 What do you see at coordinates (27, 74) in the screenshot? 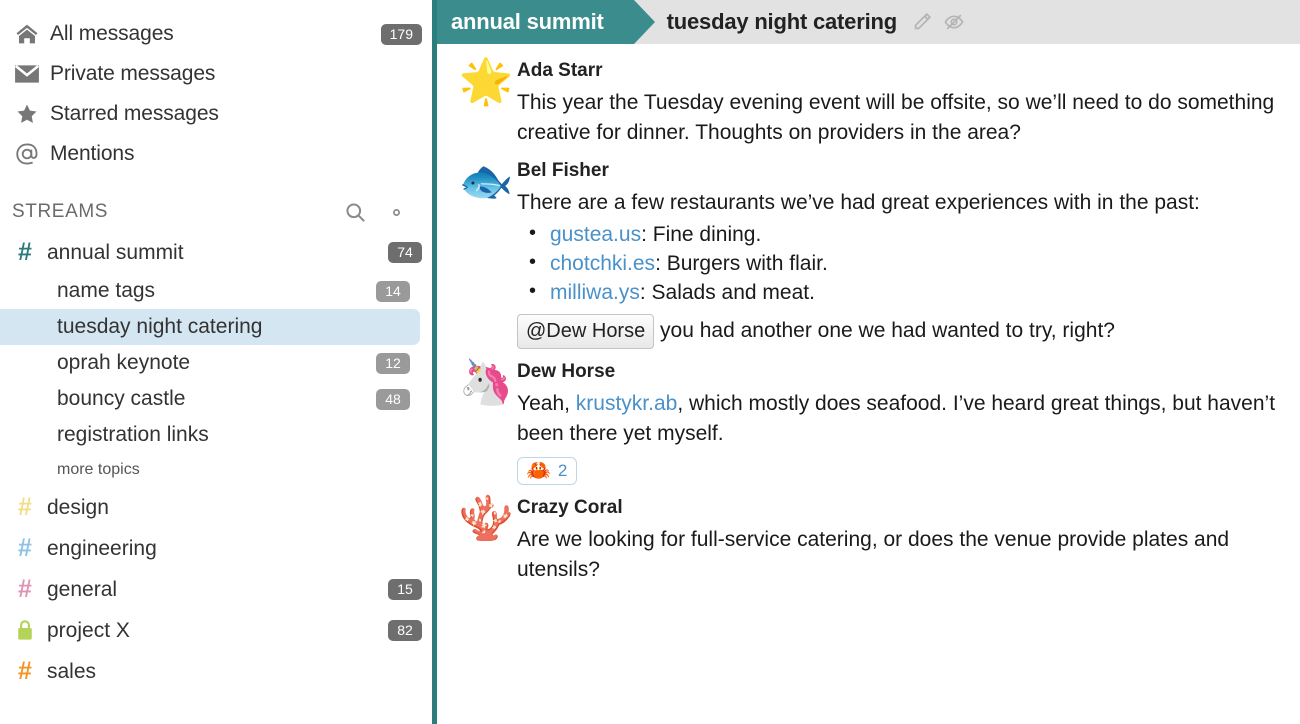
I see `envelope-icon` at bounding box center [27, 74].